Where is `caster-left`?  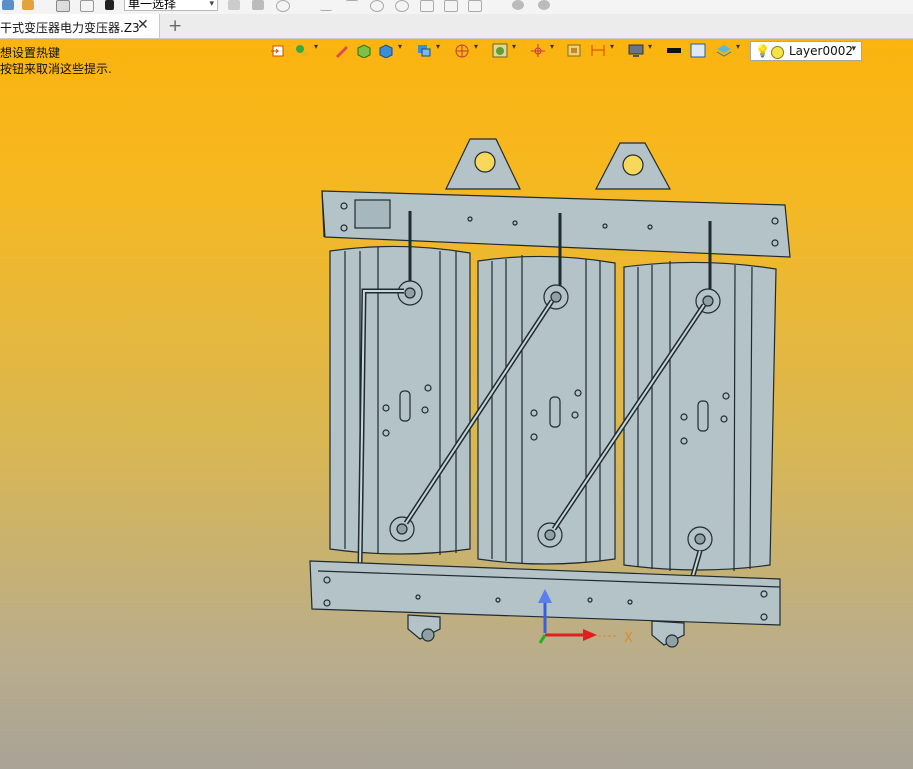
caster-left is located at coordinates (424, 628).